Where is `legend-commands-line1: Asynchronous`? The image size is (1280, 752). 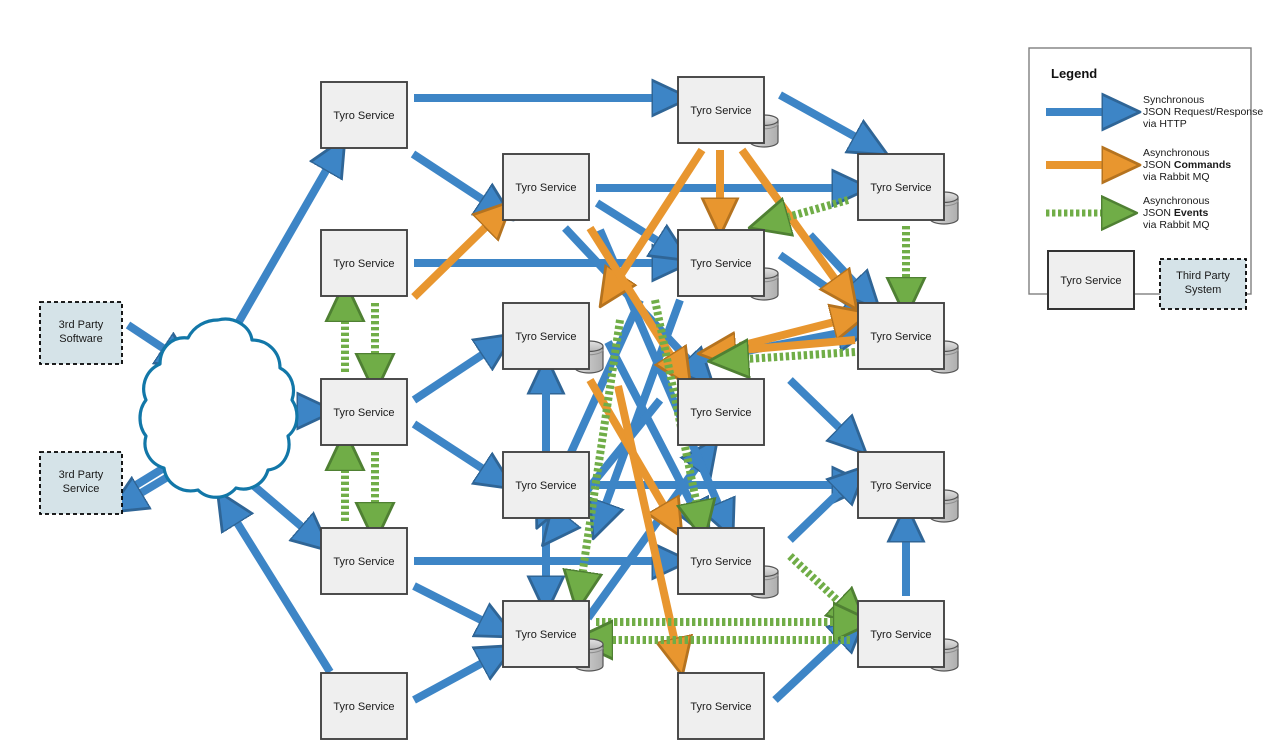 legend-commands-line1: Asynchronous is located at coordinates (1176, 153).